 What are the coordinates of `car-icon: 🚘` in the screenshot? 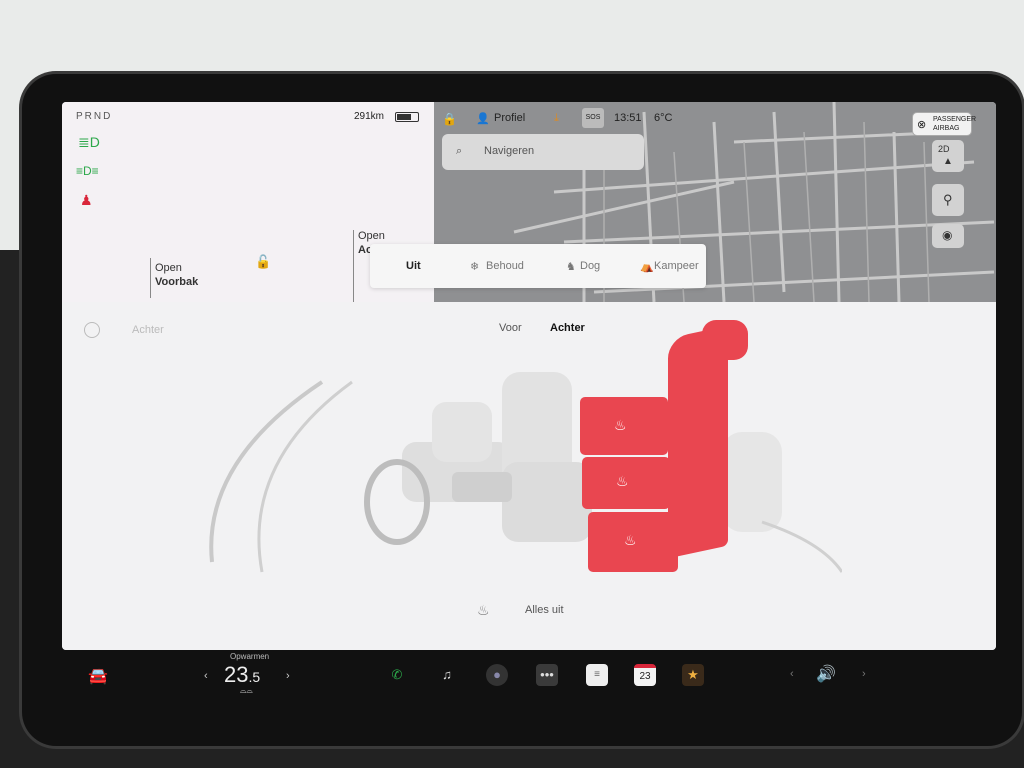 It's located at (98, 676).